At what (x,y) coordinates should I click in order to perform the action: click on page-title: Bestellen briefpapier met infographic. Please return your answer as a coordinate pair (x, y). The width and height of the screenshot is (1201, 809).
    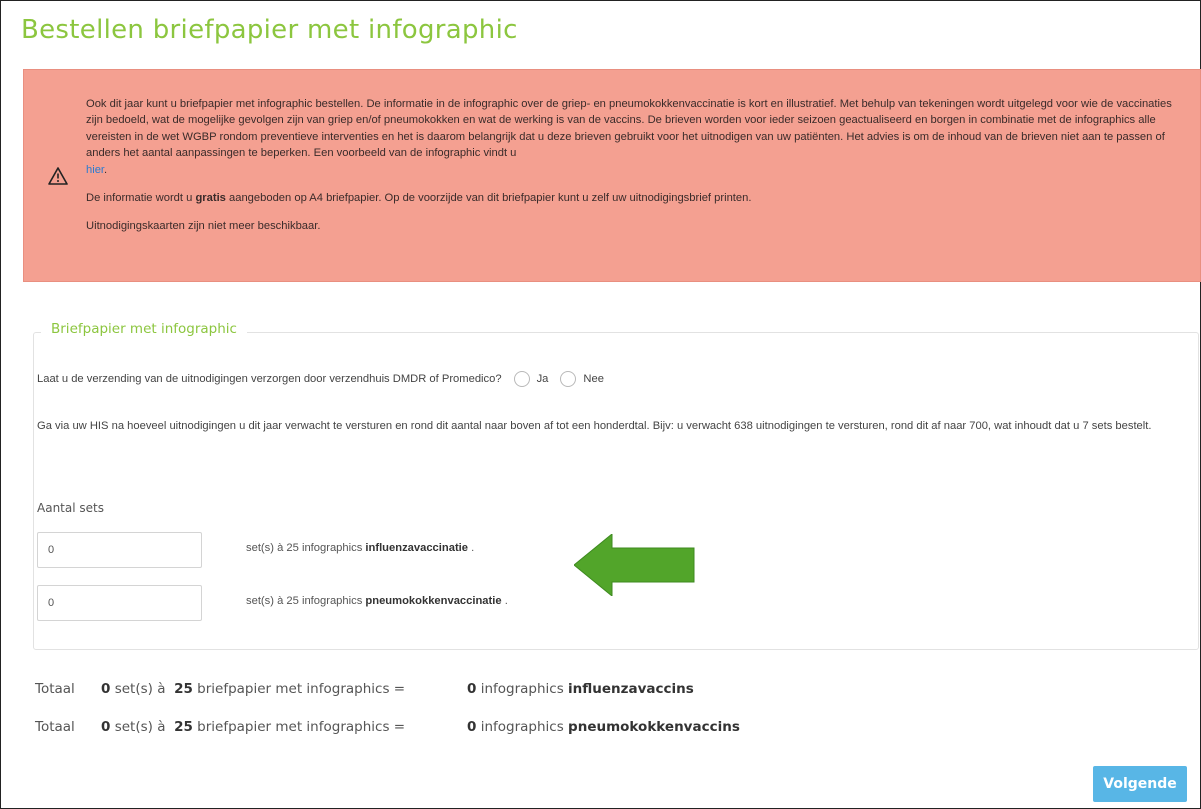
    Looking at the image, I should click on (269, 30).